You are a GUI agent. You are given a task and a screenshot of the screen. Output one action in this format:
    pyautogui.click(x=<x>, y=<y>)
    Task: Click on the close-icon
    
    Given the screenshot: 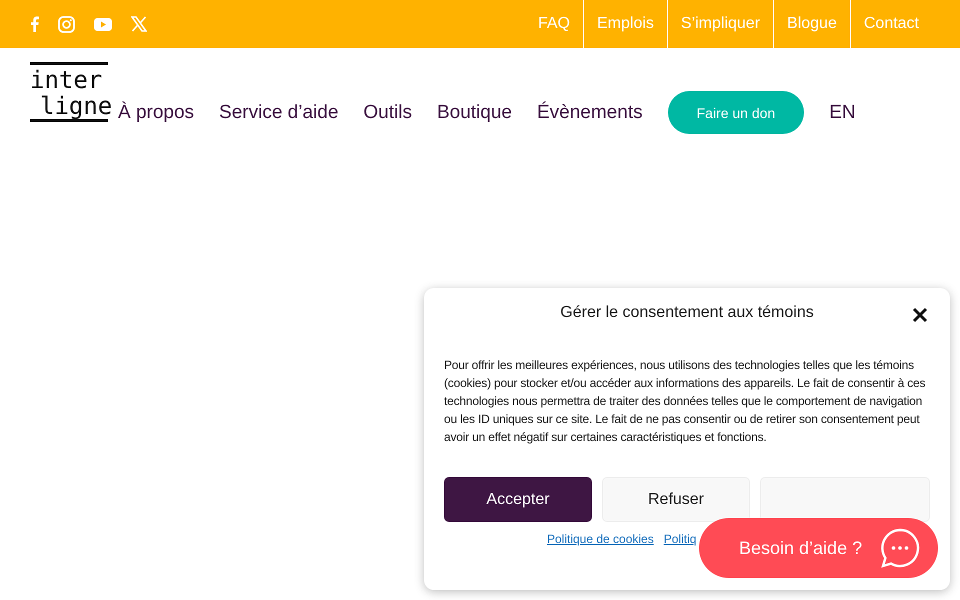 What is the action you would take?
    pyautogui.click(x=920, y=315)
    